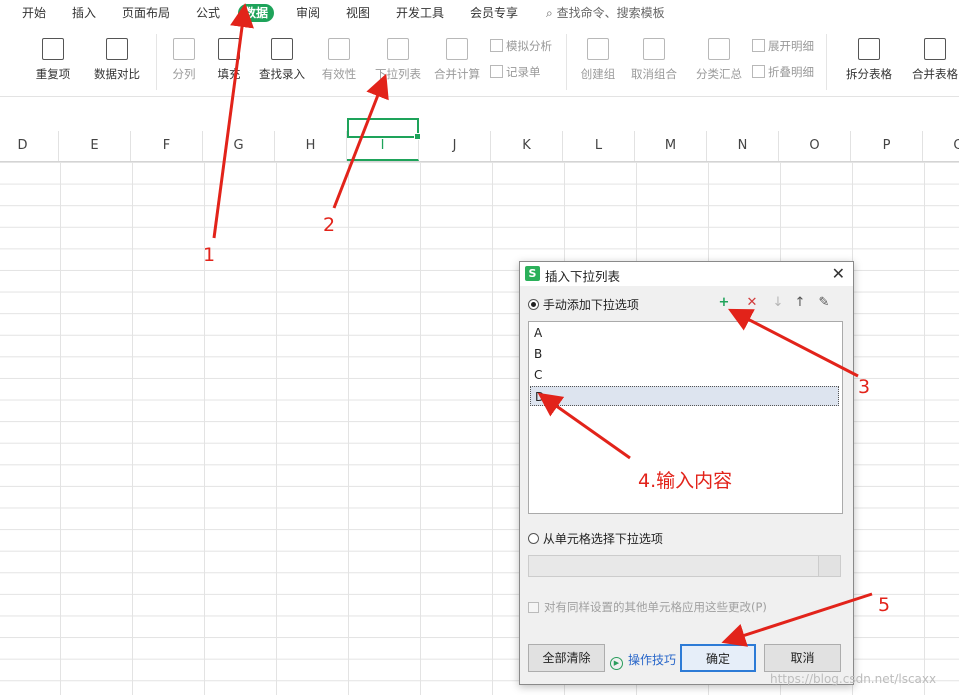  I want to click on step-1-label: 1, so click(209, 255).